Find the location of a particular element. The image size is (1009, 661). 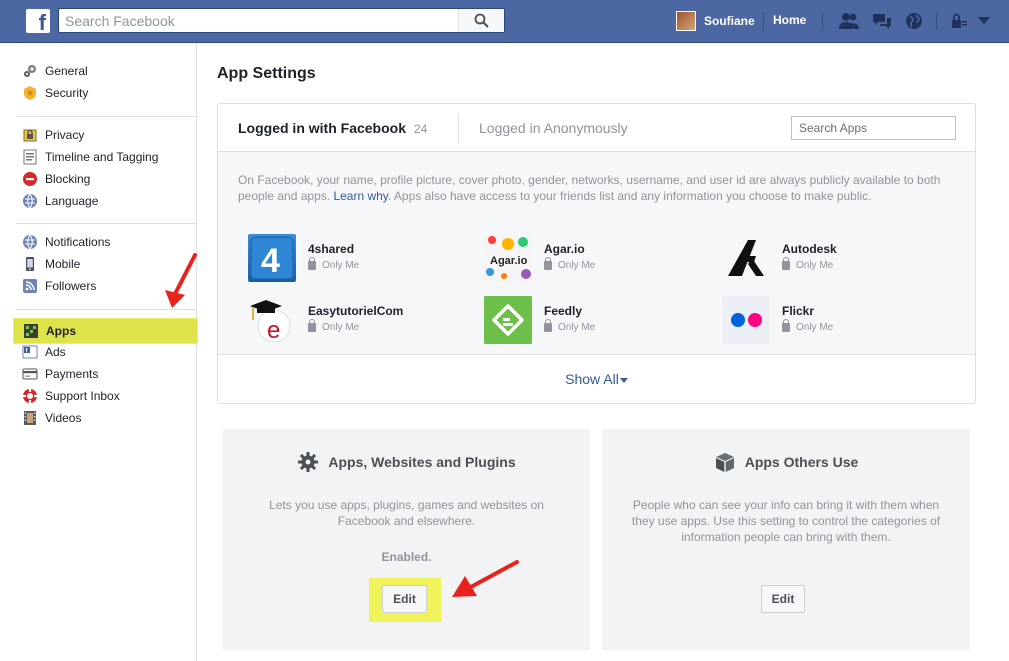

search-input is located at coordinates (259, 20).